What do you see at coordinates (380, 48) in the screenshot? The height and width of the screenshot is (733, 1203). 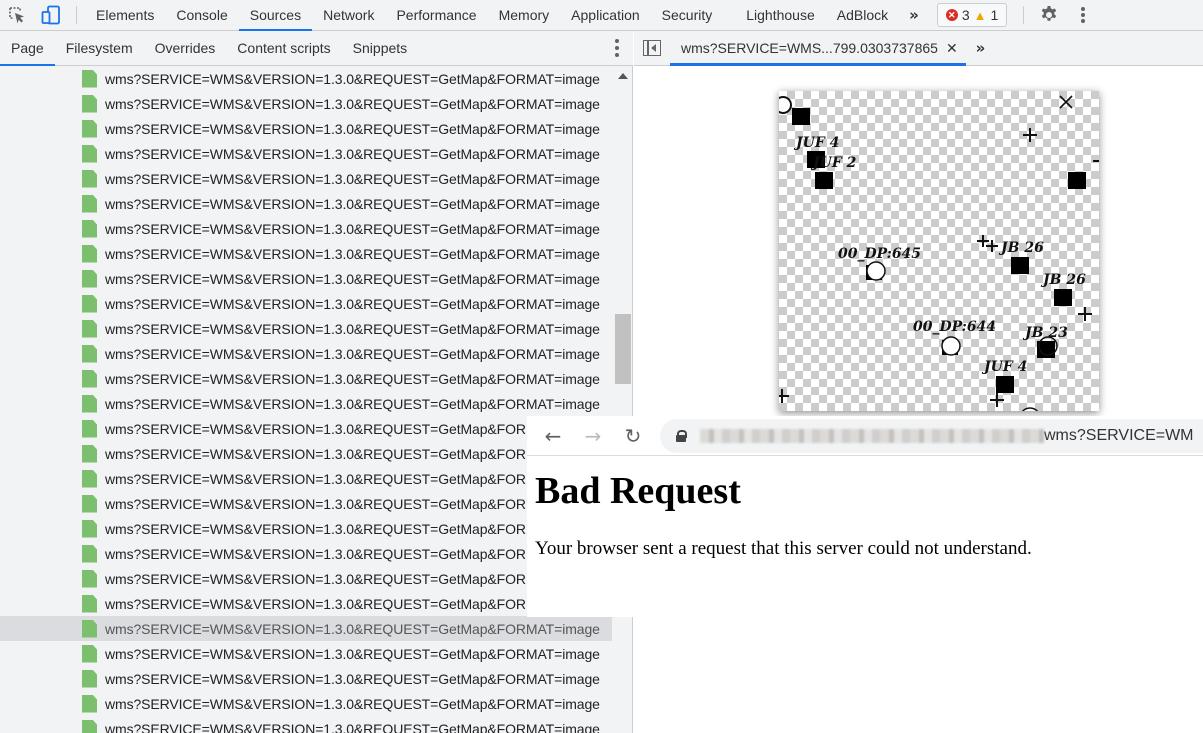 I see `subtab-snippets: Snippets` at bounding box center [380, 48].